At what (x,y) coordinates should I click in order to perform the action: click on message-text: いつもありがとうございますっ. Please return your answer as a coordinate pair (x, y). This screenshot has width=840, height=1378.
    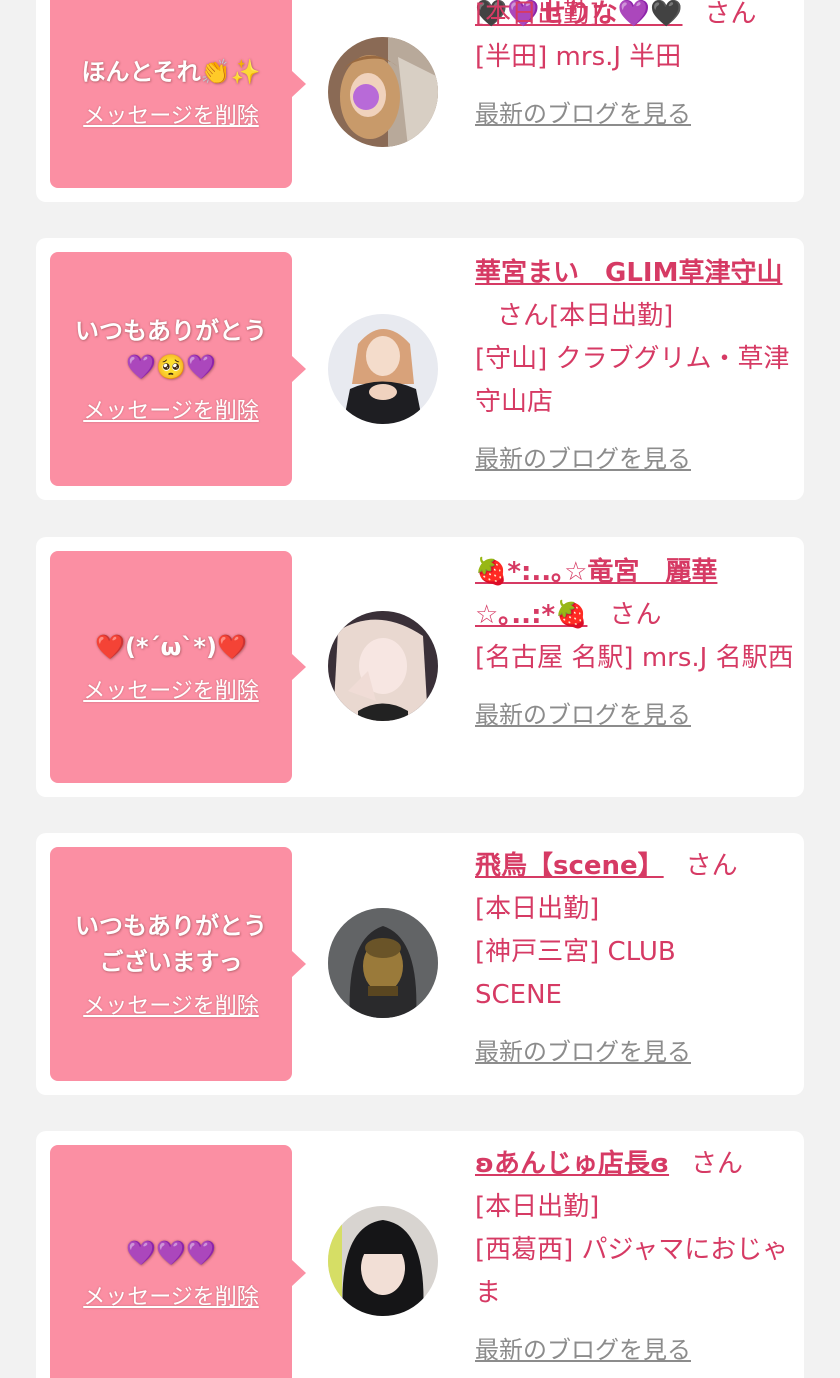
    Looking at the image, I should click on (171, 944).